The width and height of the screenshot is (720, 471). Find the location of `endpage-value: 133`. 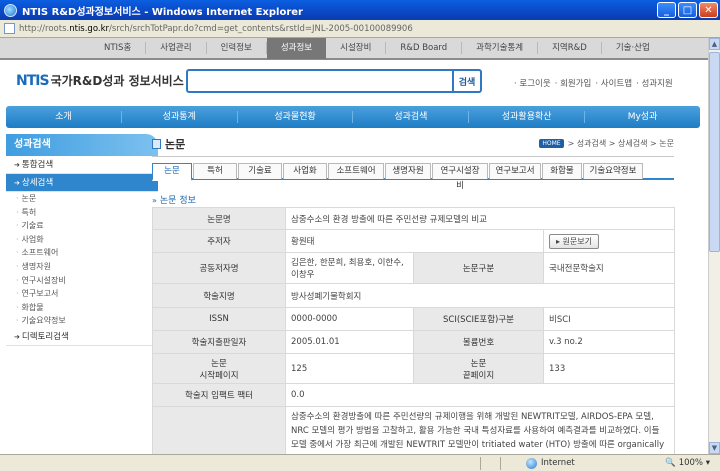

endpage-value: 133 is located at coordinates (609, 368).